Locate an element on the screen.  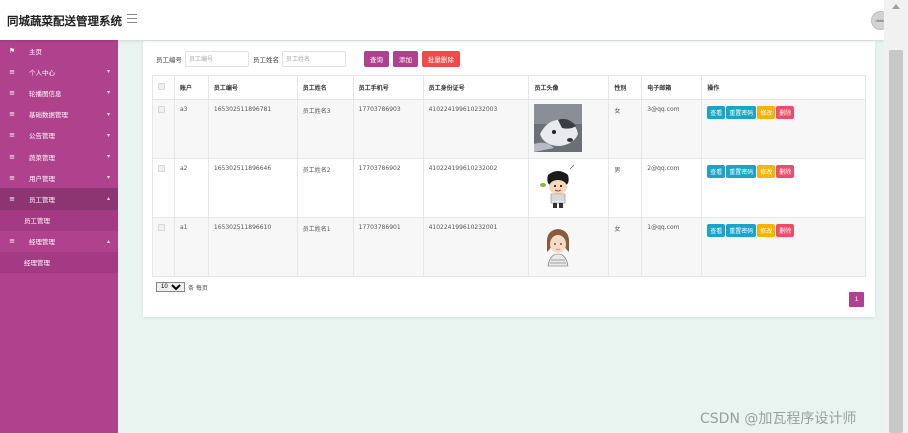
sidebar-item-carousel: ≡ 轮播图信息 ▾ is located at coordinates (59, 92).